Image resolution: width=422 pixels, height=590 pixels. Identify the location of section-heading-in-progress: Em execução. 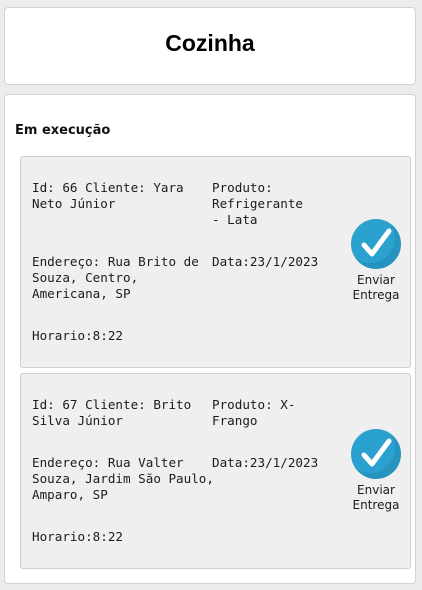
(63, 130).